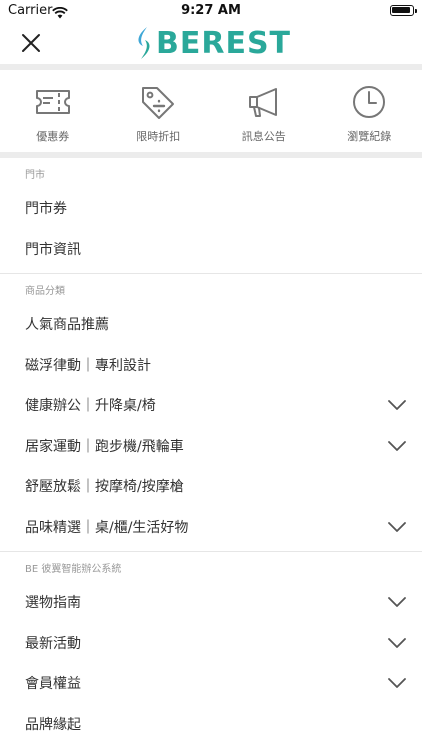 Image resolution: width=422 pixels, height=750 pixels. Describe the element at coordinates (211, 208) in the screenshot. I see `menu-item-store-coupon: 門市券` at that location.